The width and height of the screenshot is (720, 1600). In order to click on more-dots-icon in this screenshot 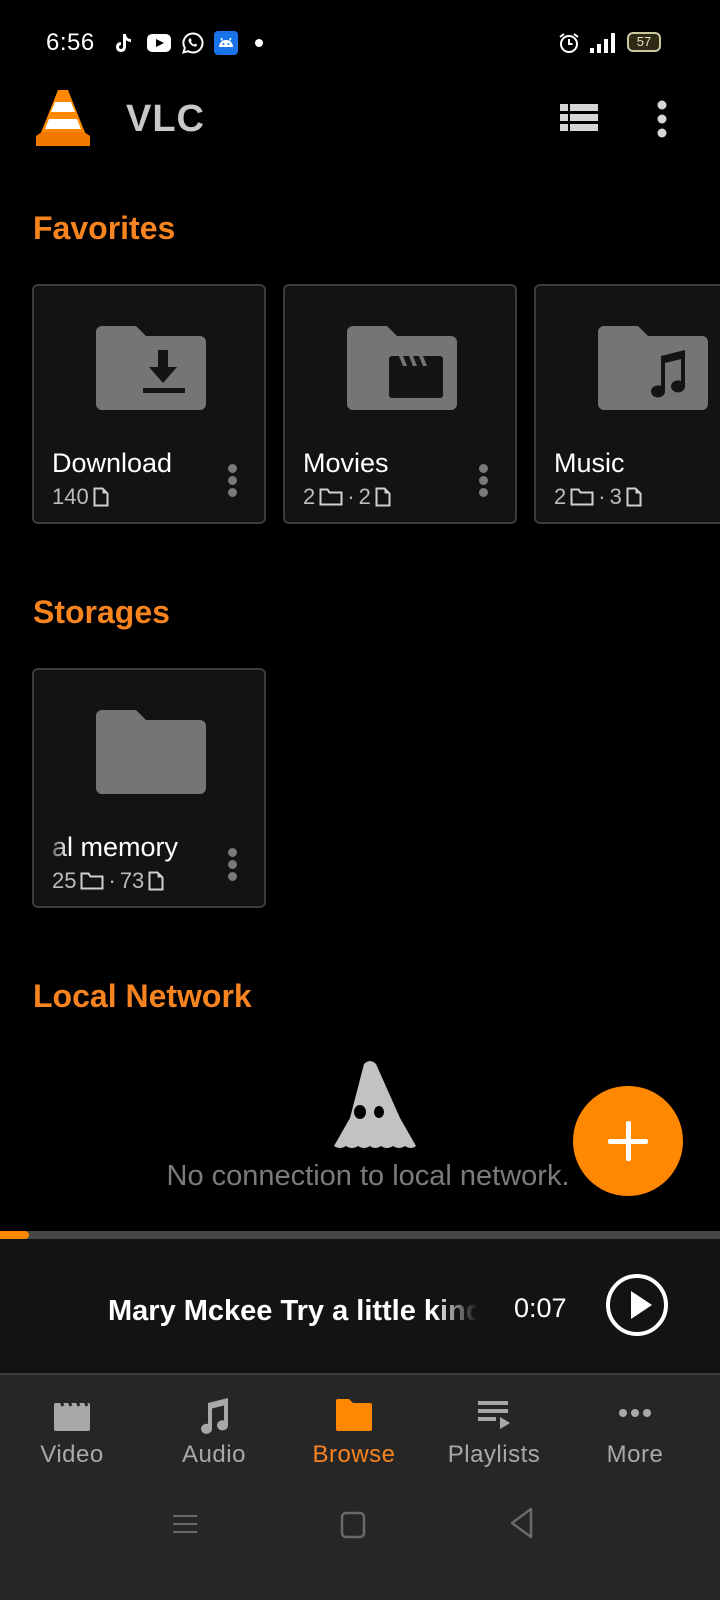, I will do `click(635, 1413)`.